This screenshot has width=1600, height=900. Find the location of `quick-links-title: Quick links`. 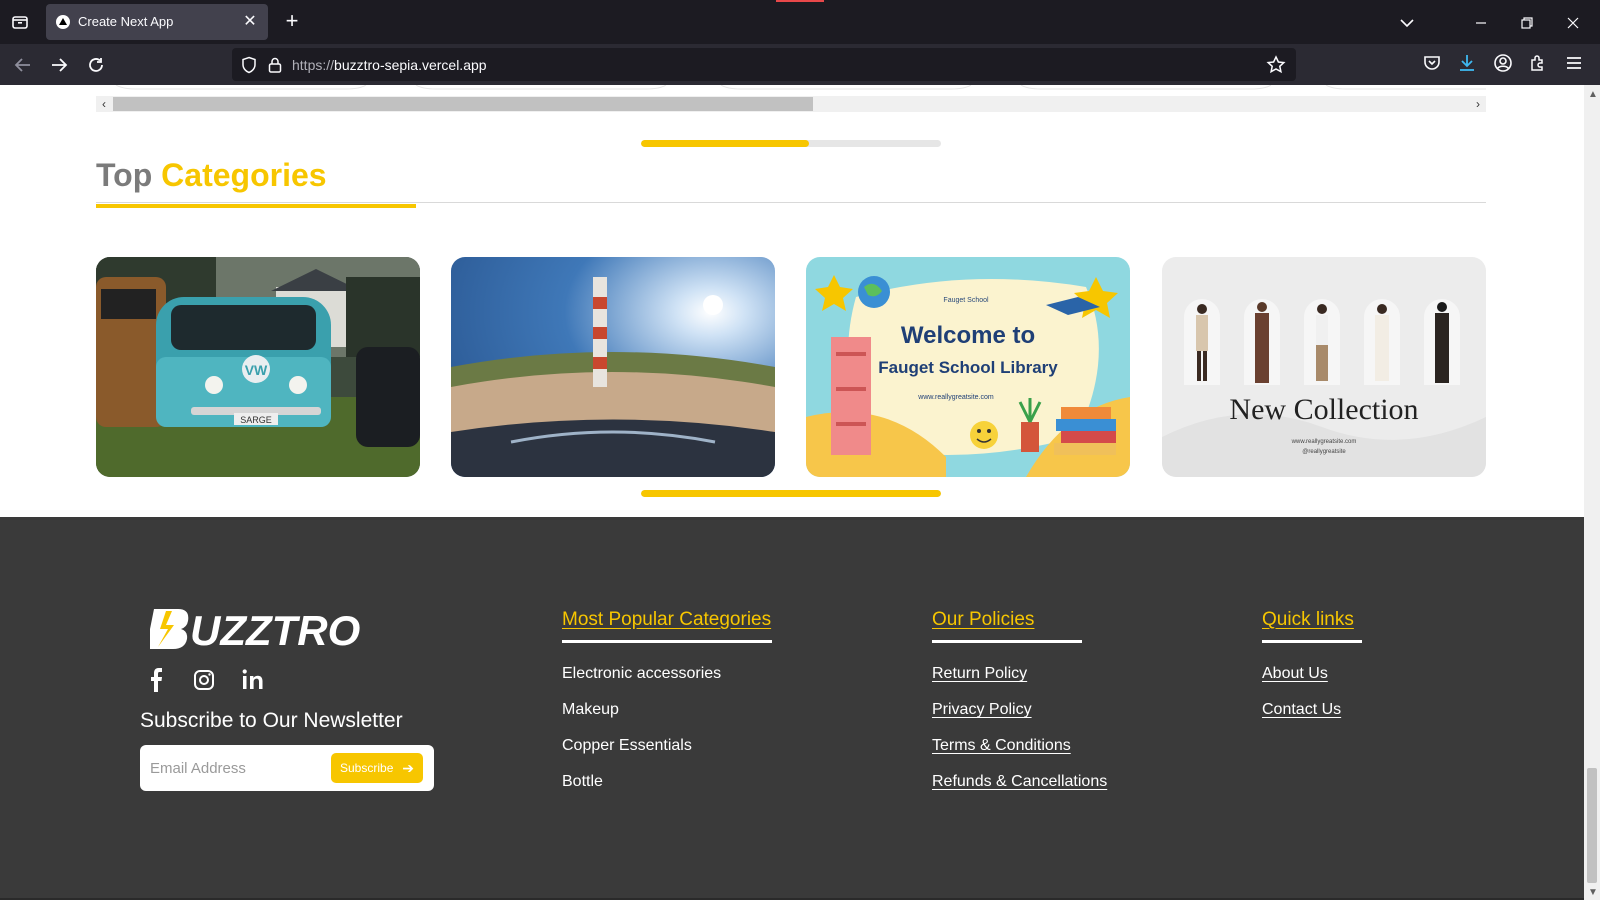

quick-links-title: Quick links is located at coordinates (1308, 620).